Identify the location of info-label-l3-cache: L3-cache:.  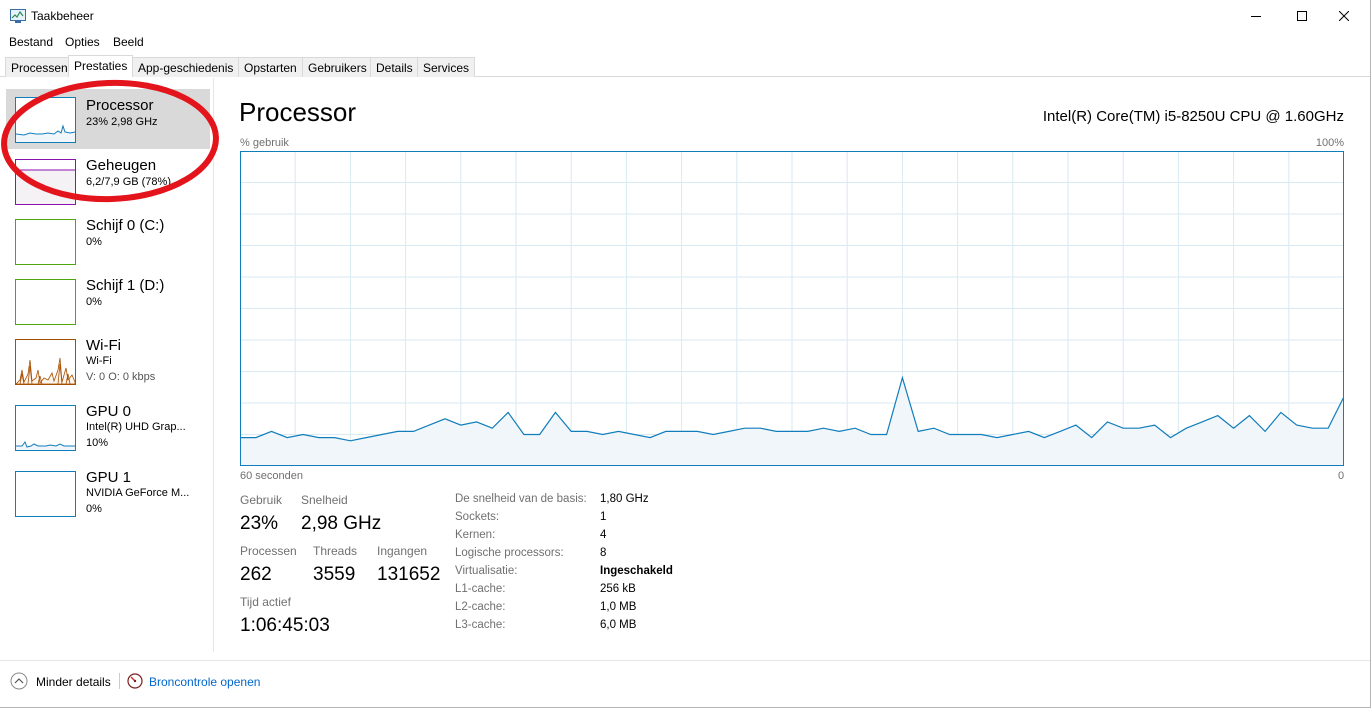
(480, 625).